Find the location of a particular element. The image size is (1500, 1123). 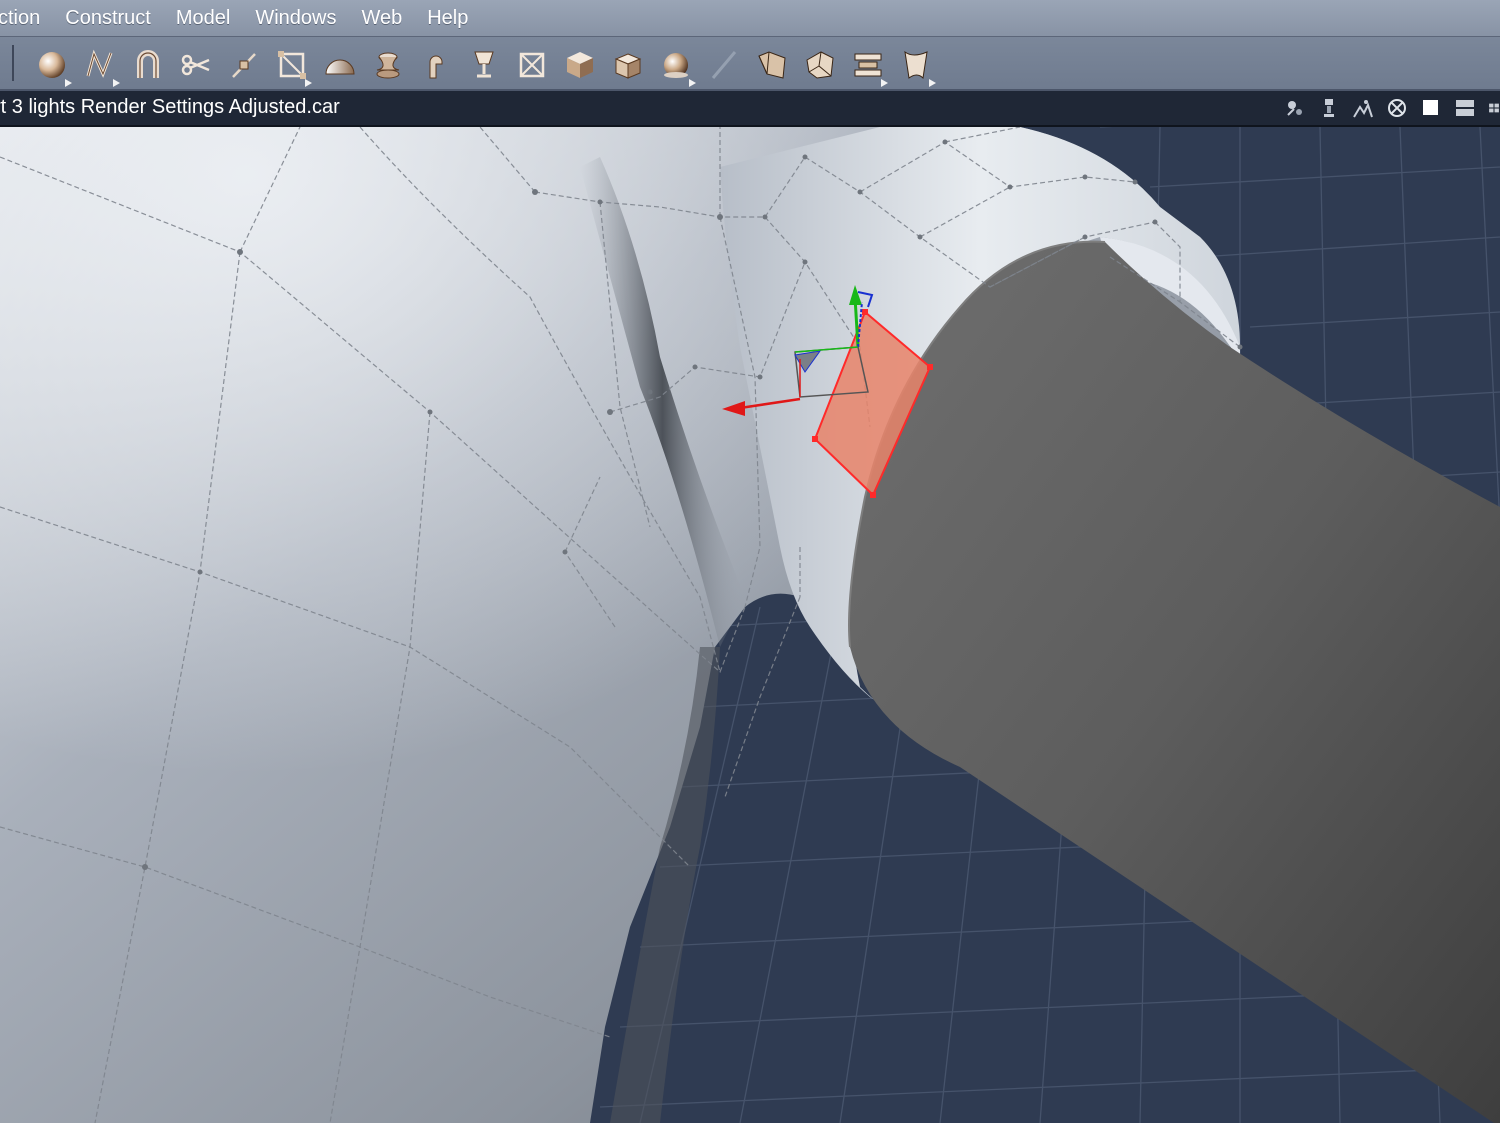

layout-single-button is located at coordinates (1431, 108).